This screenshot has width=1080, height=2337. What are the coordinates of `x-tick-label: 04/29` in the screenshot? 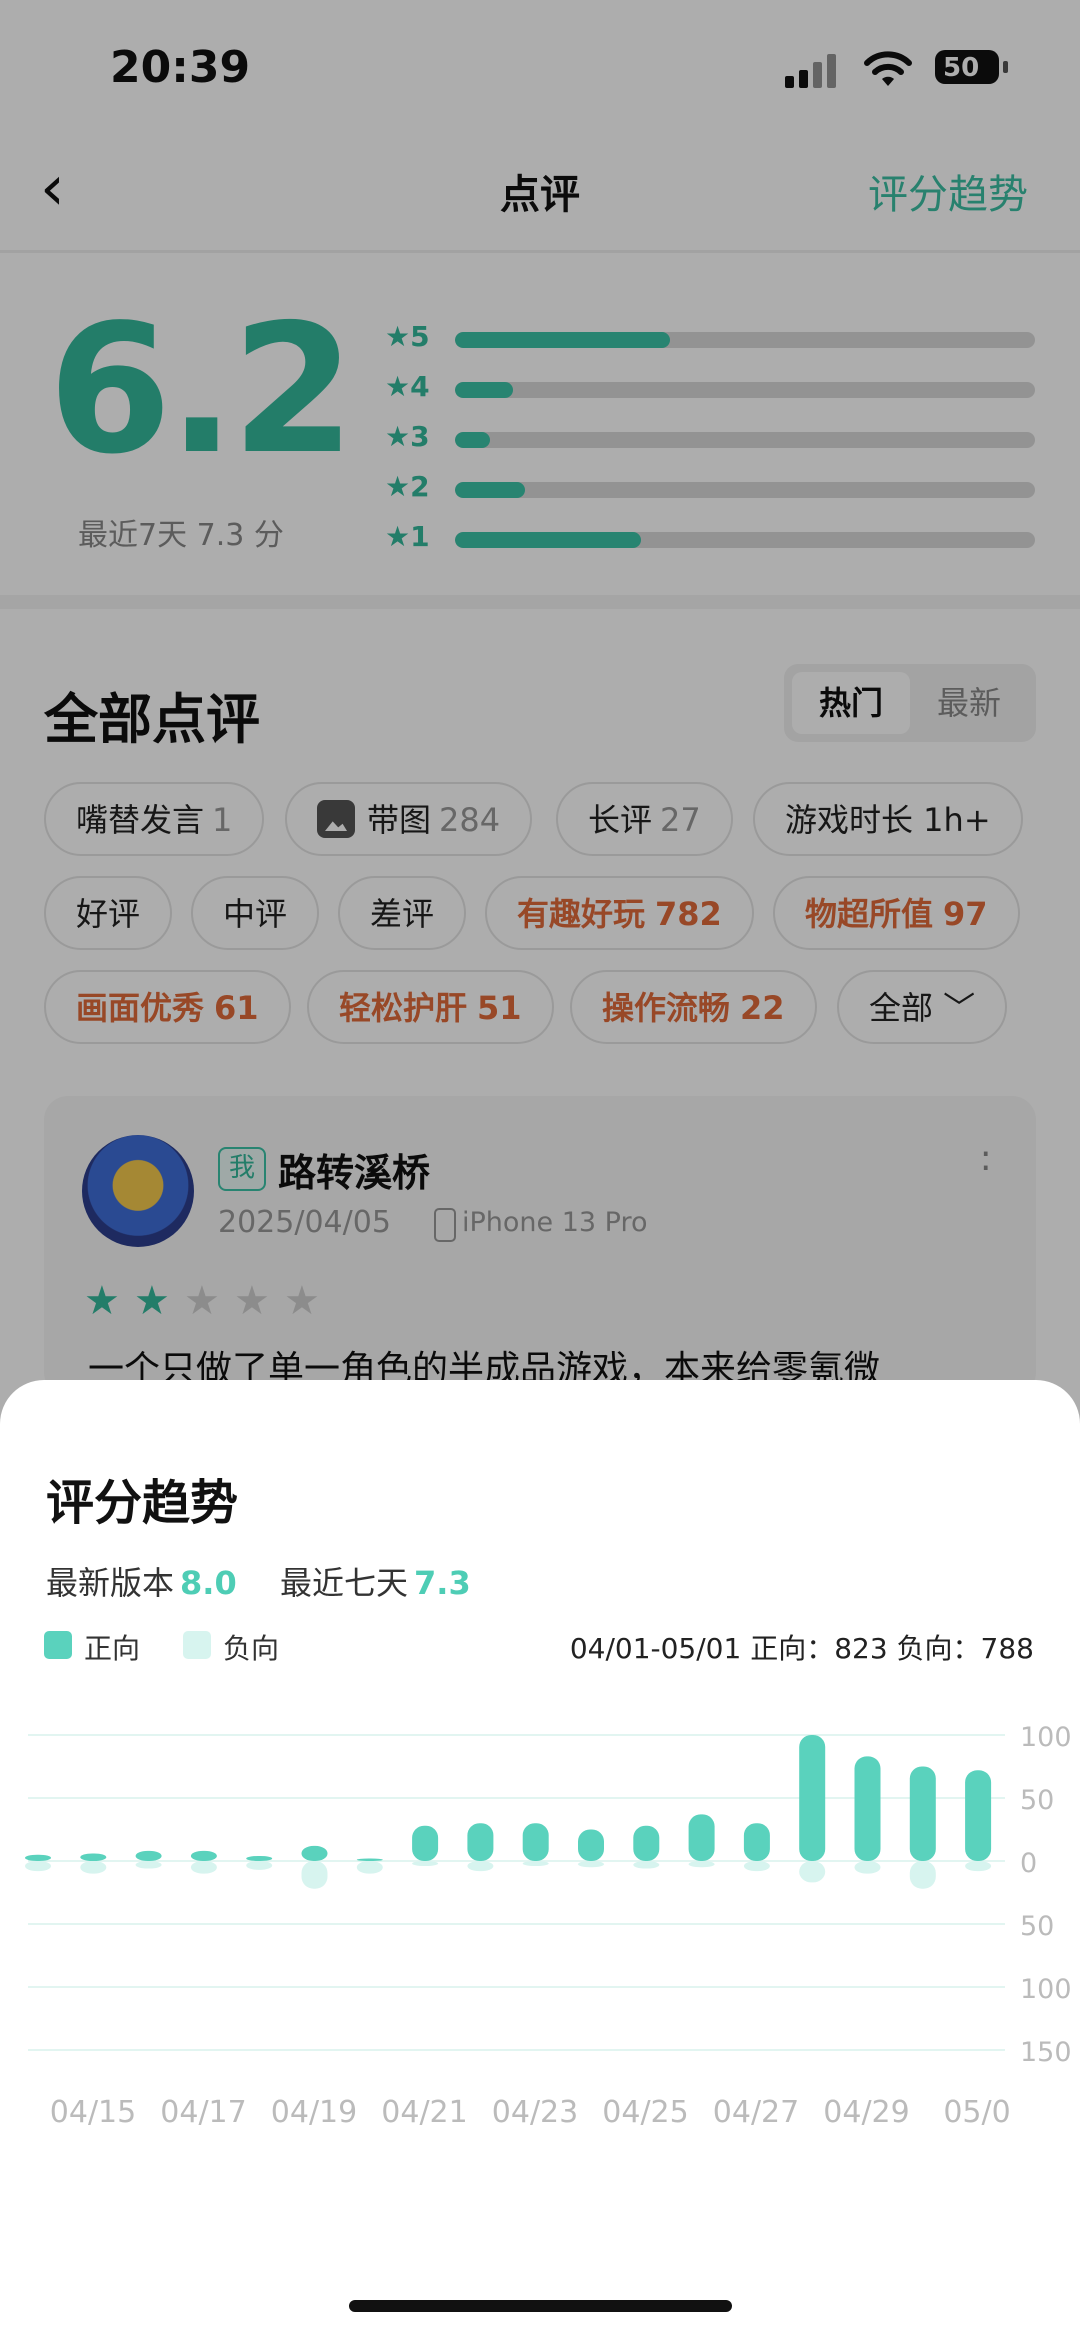 It's located at (866, 2112).